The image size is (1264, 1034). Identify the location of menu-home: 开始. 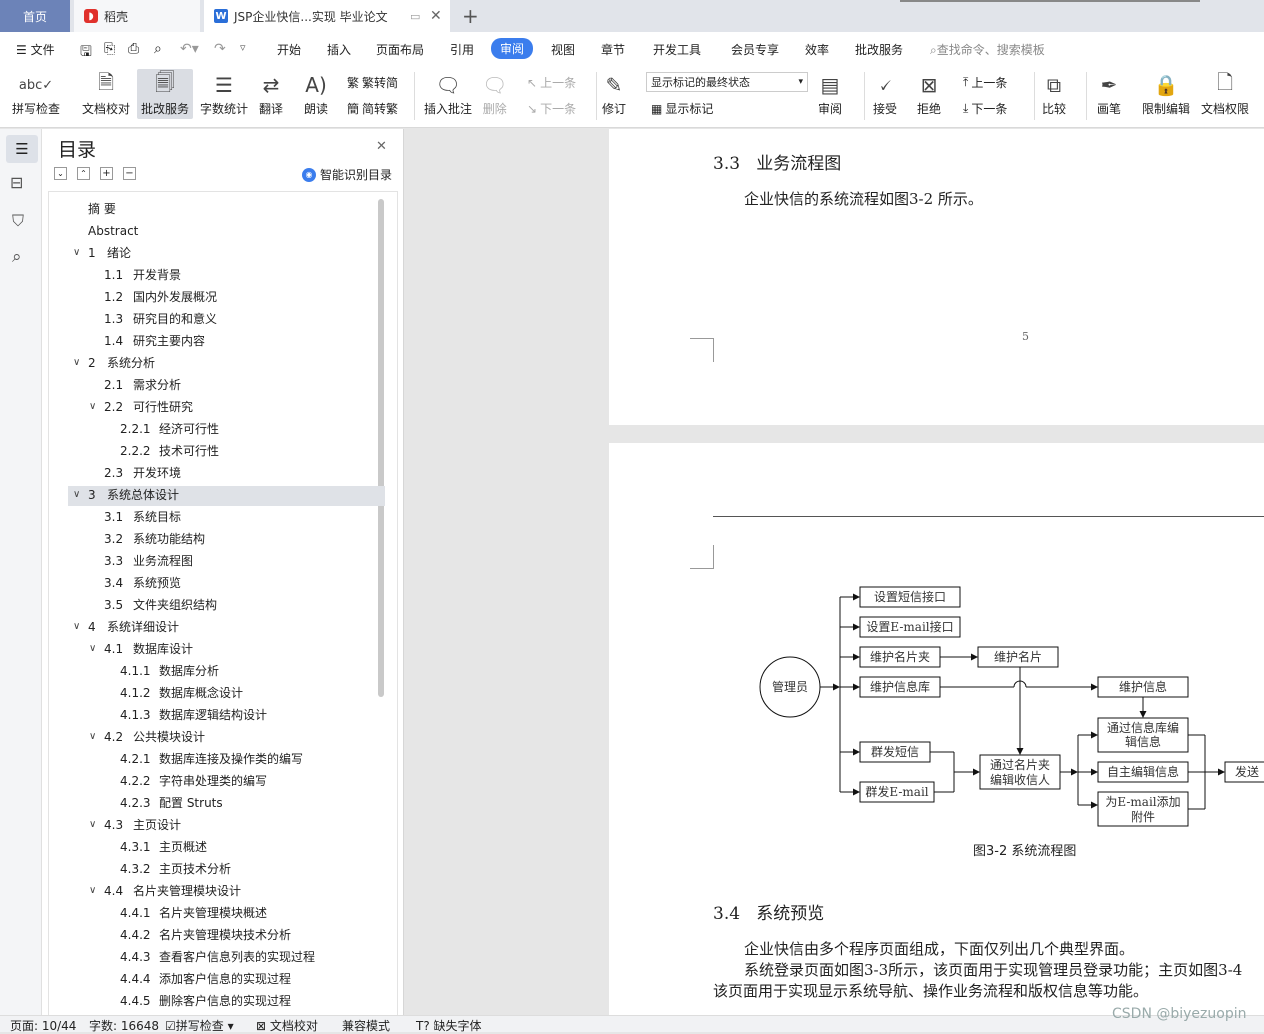
(289, 49).